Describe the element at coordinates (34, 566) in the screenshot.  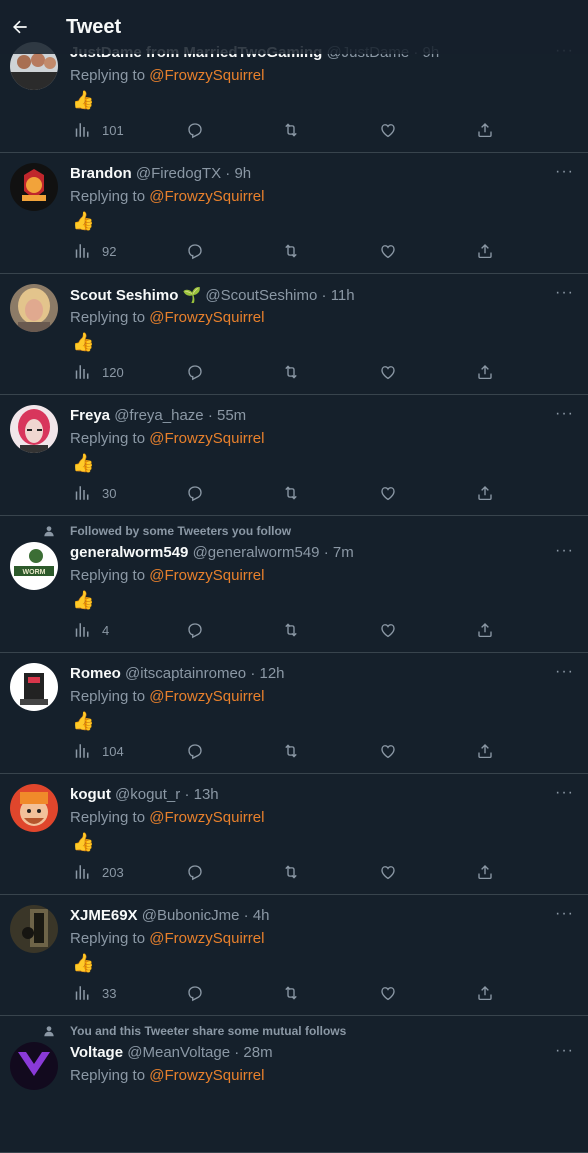
I see `avatar: WORM` at that location.